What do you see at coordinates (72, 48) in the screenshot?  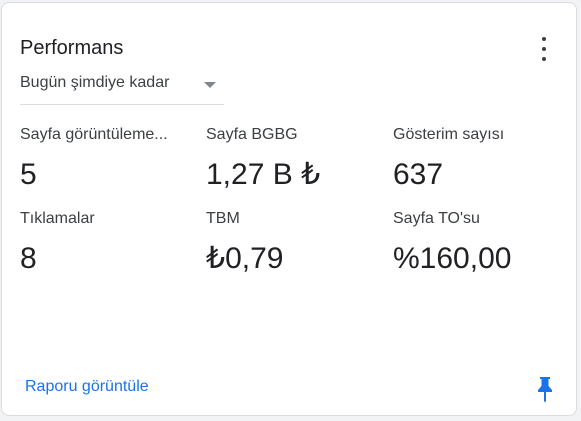 I see `card-title: Performans` at bounding box center [72, 48].